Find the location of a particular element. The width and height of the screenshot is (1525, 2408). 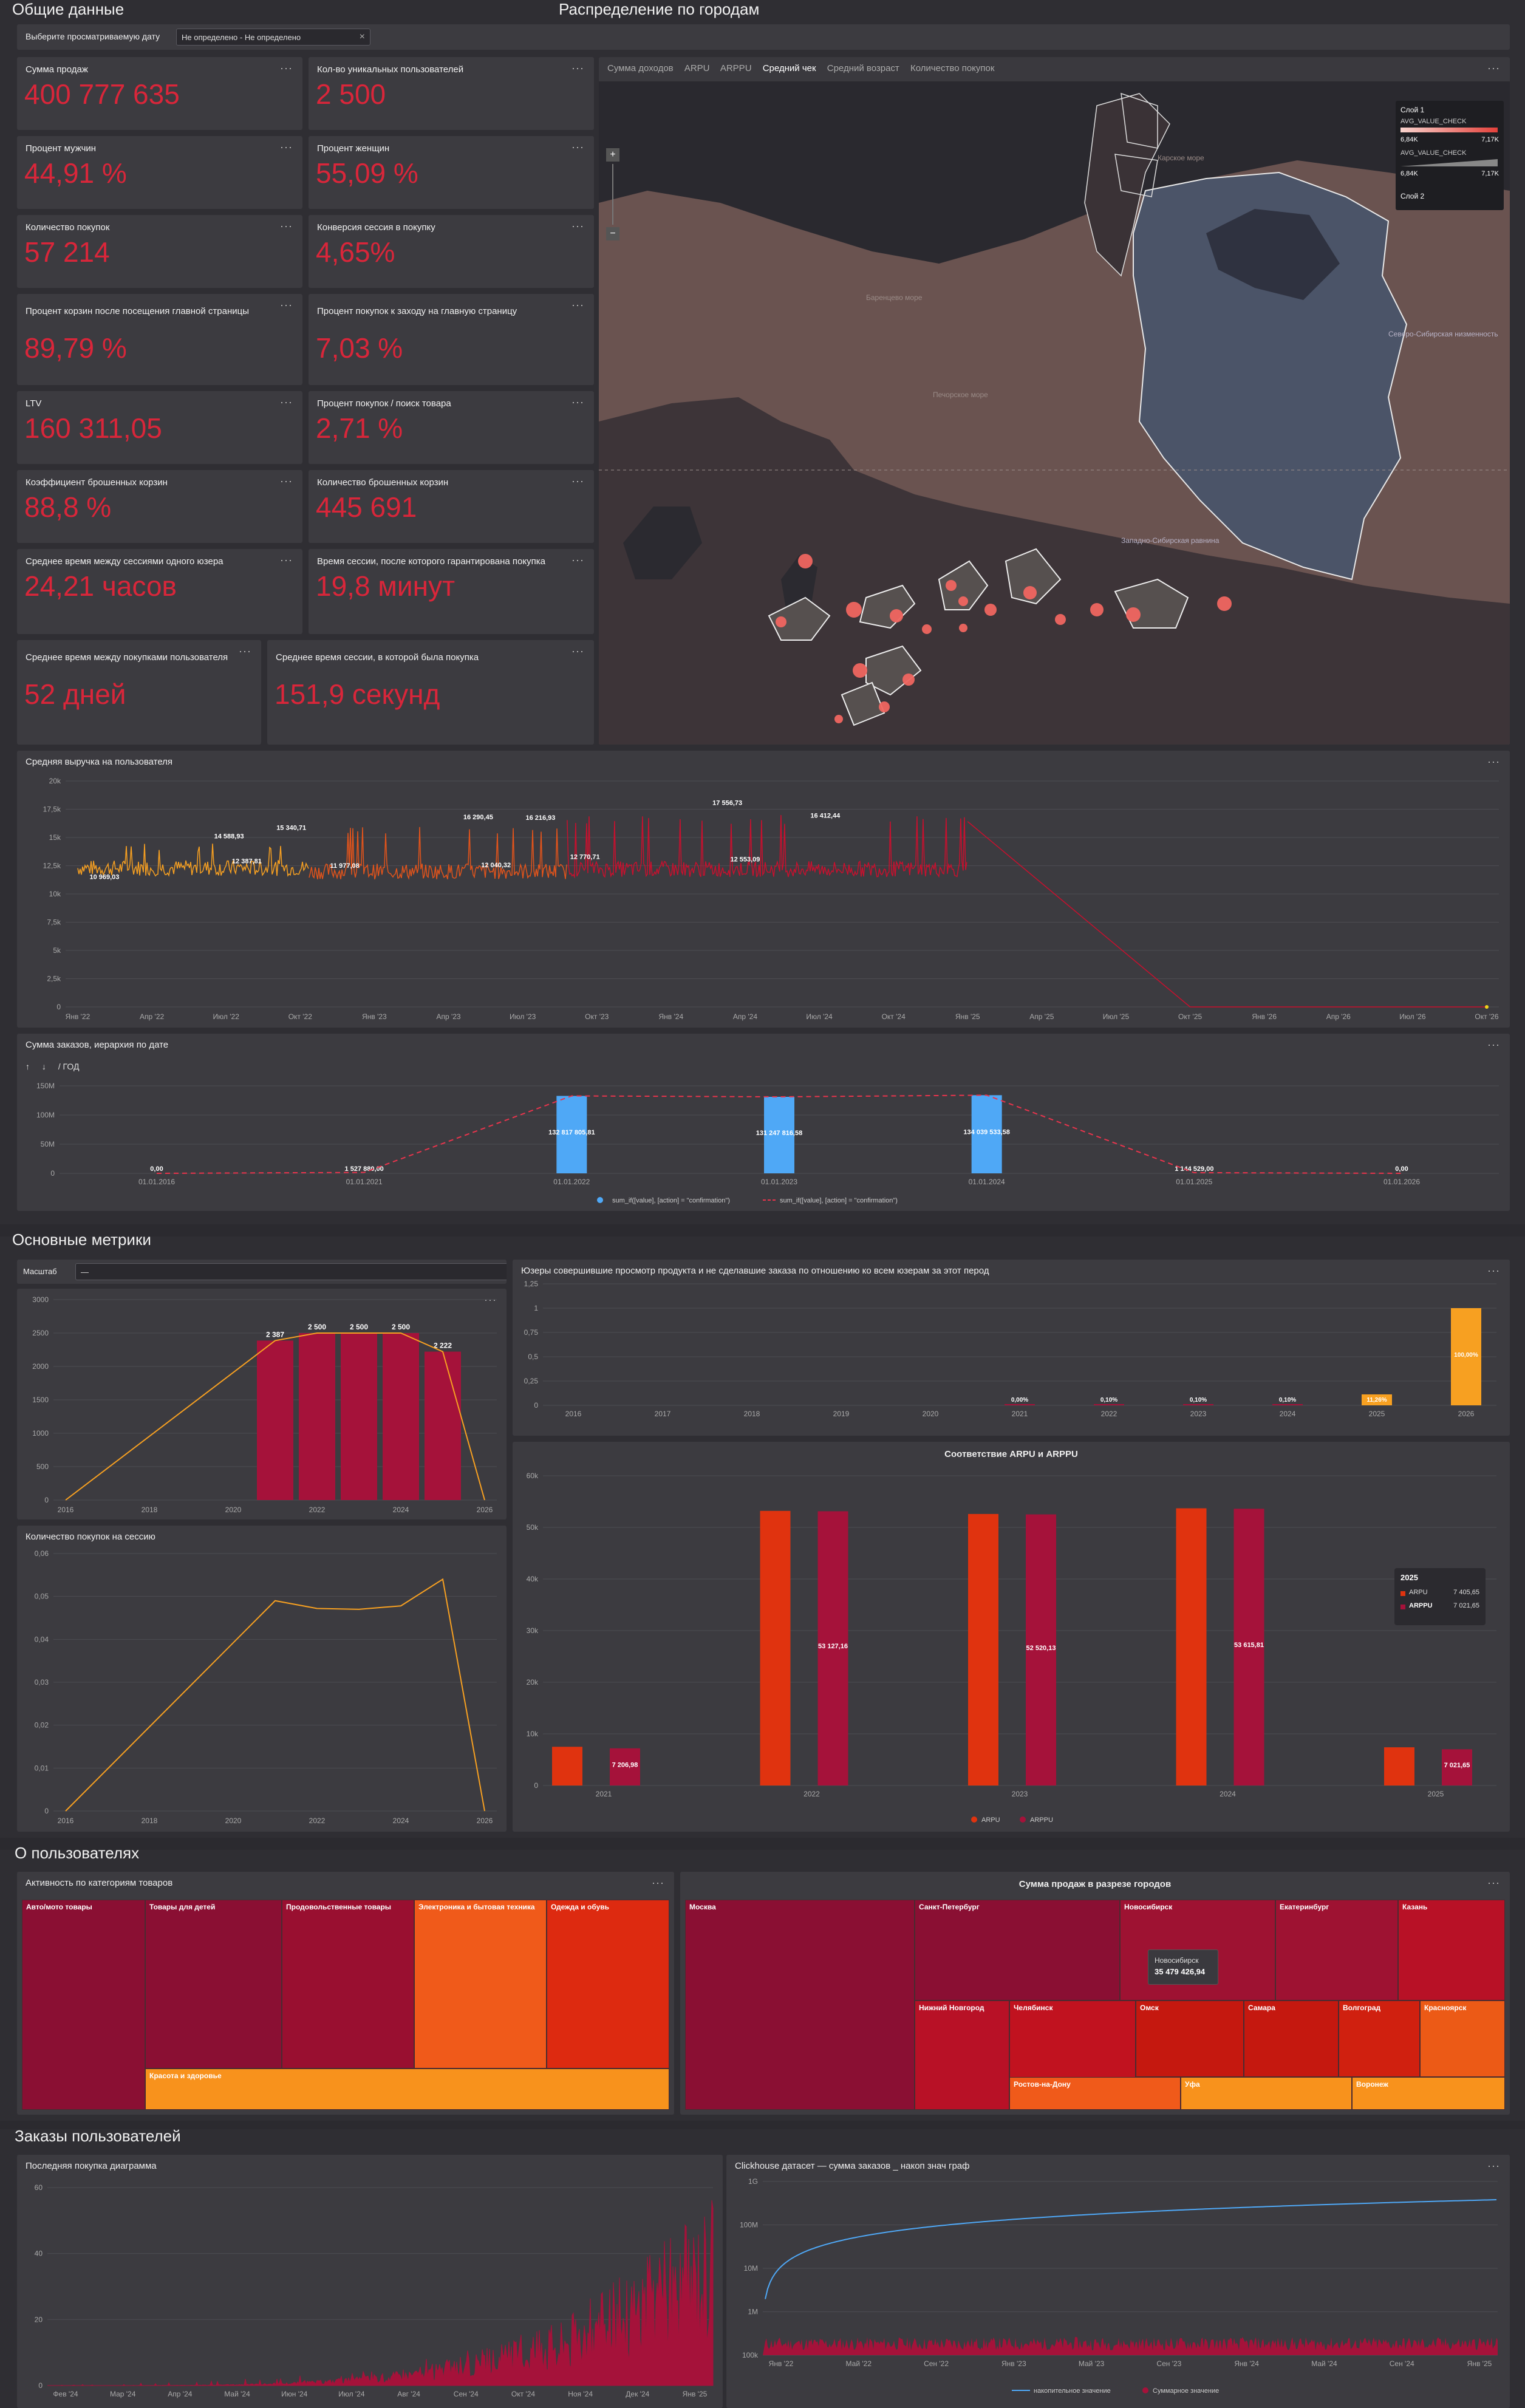

kpi-label: Конверсия сессия в покупку is located at coordinates (376, 228).